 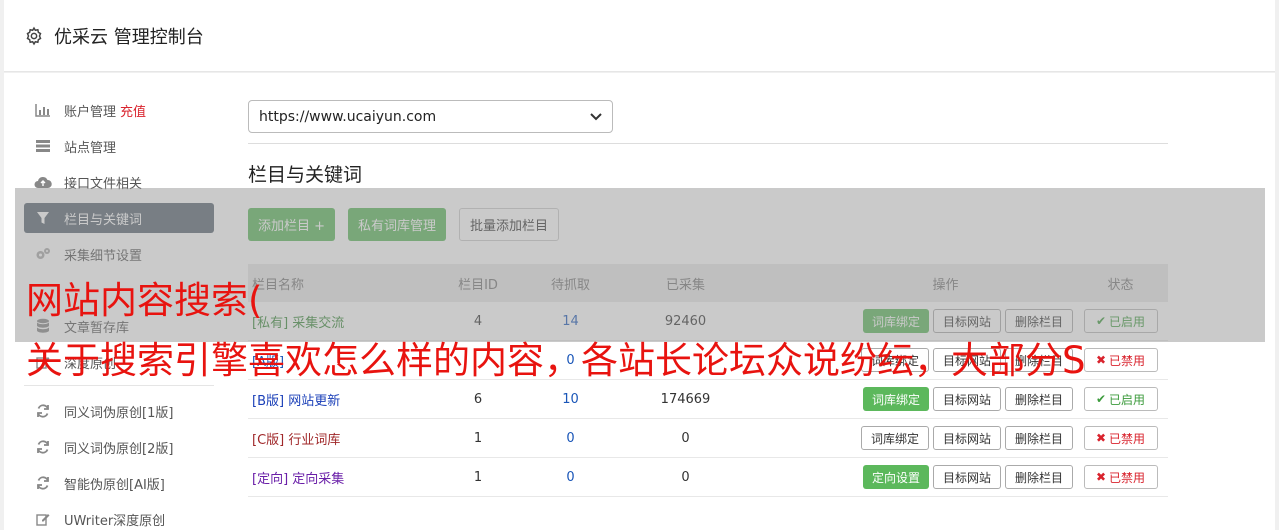 I want to click on app-header: 优采云 管理控制台, so click(x=639, y=36).